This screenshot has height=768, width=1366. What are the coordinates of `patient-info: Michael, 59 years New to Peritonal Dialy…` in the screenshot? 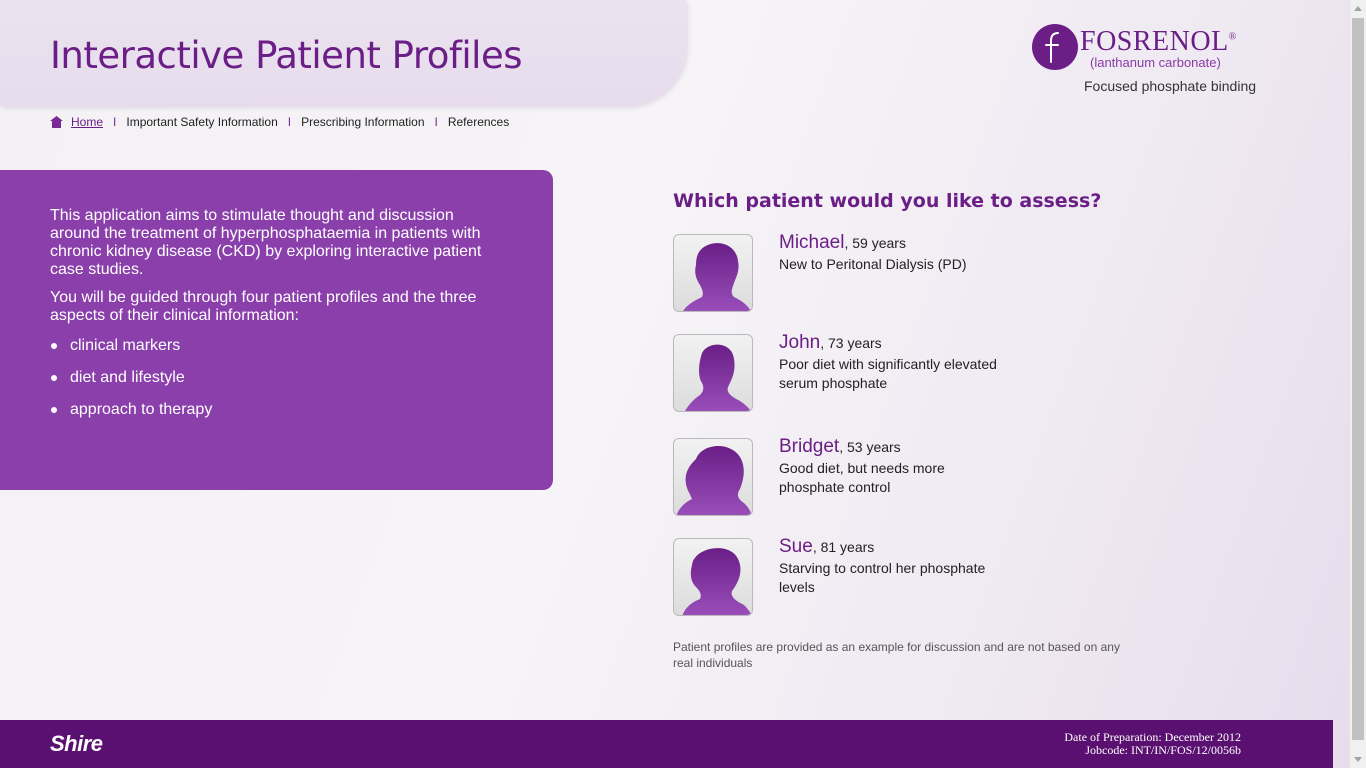 It's located at (889, 253).